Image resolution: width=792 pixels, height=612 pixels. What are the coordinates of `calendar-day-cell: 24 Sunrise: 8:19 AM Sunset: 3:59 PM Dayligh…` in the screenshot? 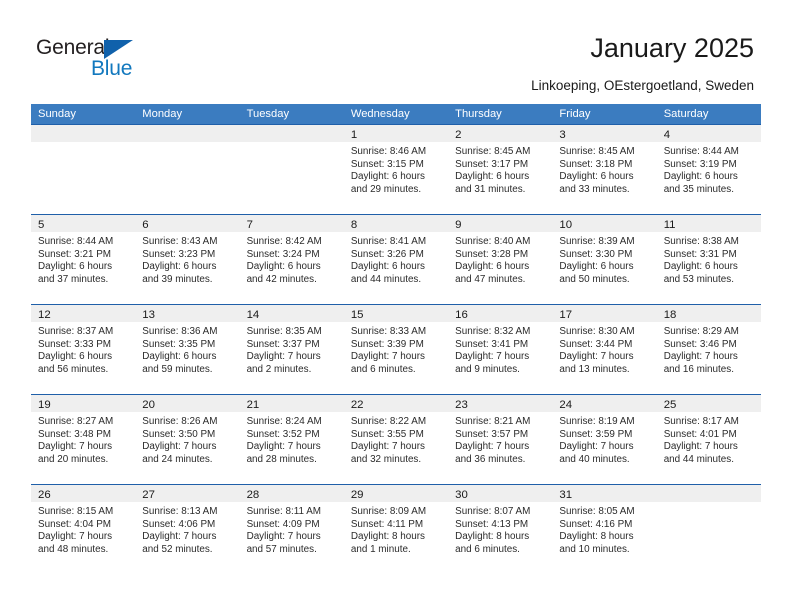 It's located at (604, 439).